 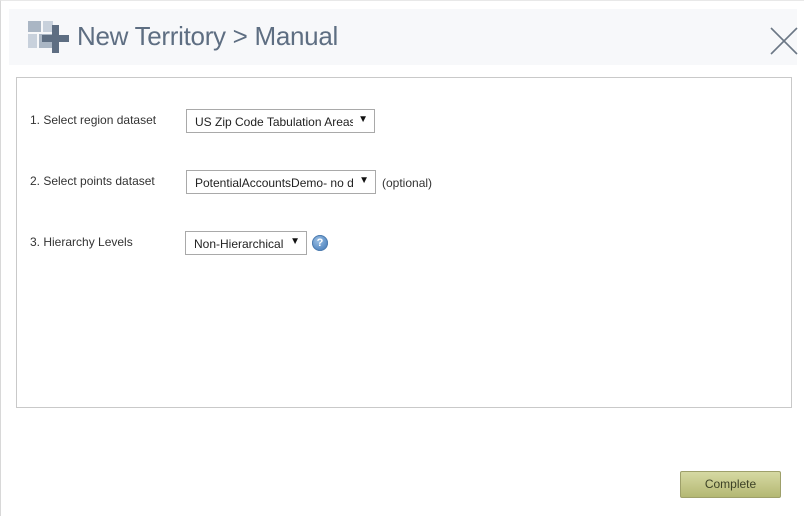 What do you see at coordinates (48, 37) in the screenshot?
I see `territory-add-icon` at bounding box center [48, 37].